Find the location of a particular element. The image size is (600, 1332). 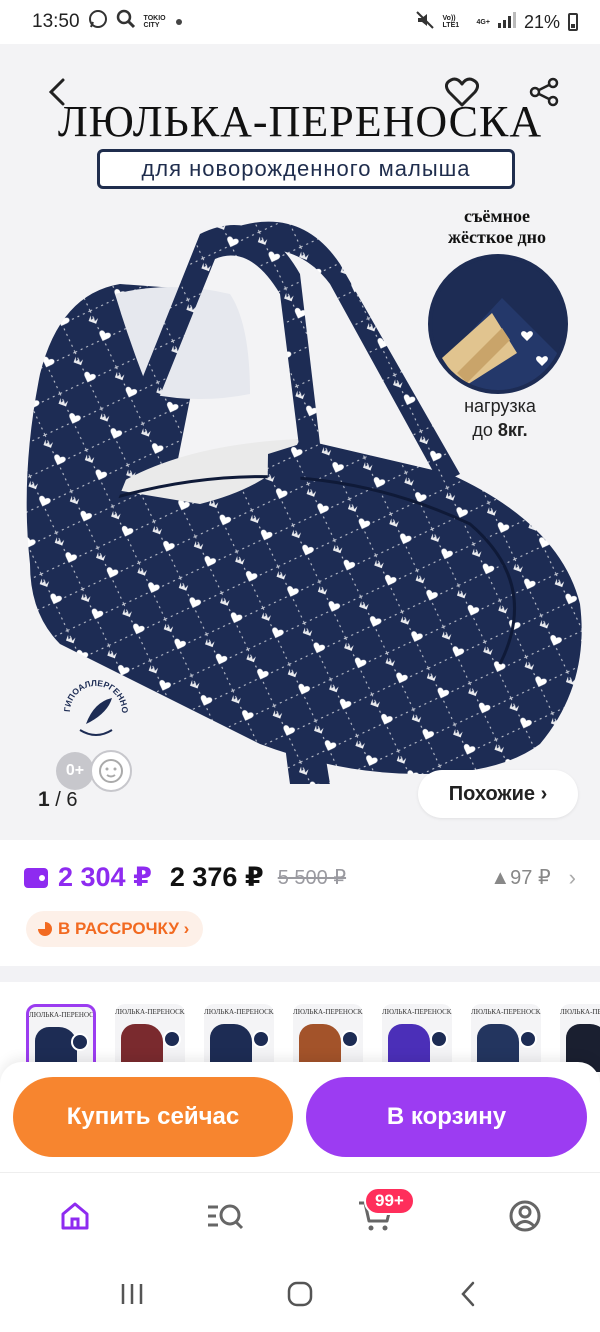

whatsapp-icon is located at coordinates (98, 22).